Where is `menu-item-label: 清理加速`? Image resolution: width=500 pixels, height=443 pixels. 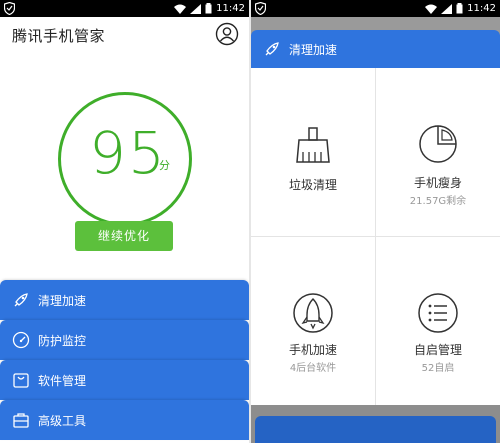
menu-item-label: 清理加速 is located at coordinates (62, 301).